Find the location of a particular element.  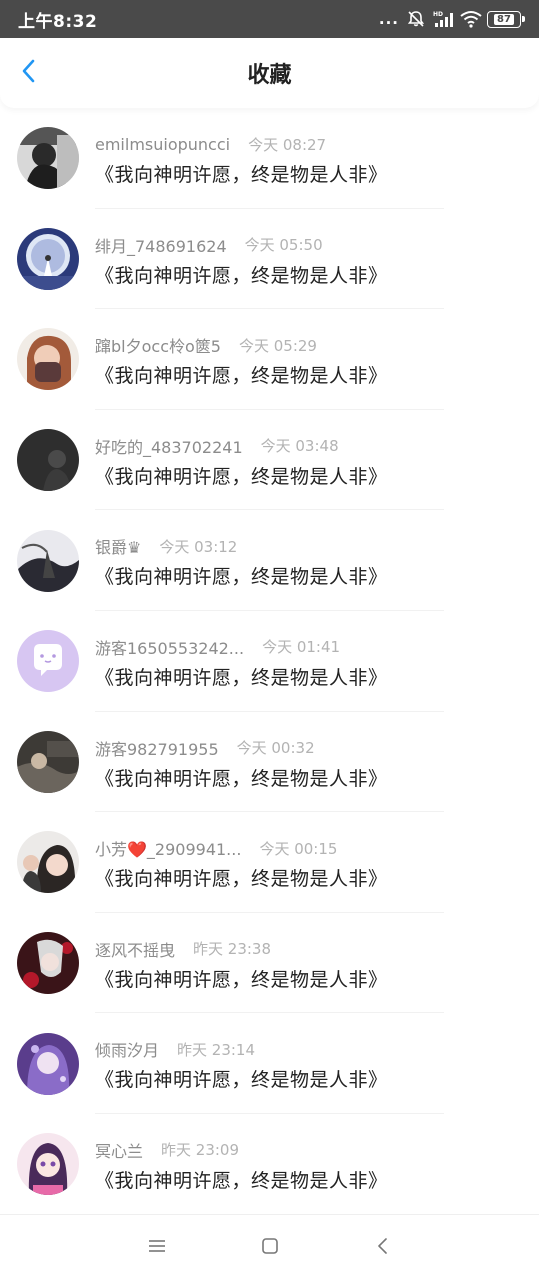

timestamp: 今天 00:15 is located at coordinates (298, 848).